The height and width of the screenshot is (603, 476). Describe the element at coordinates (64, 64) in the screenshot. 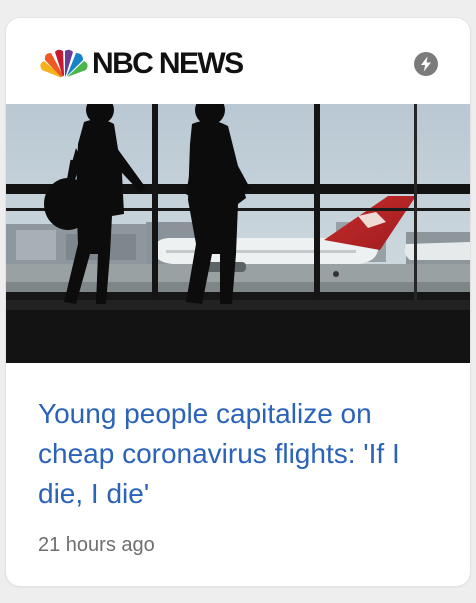

I see `nbc-peacock-logo-icon` at that location.